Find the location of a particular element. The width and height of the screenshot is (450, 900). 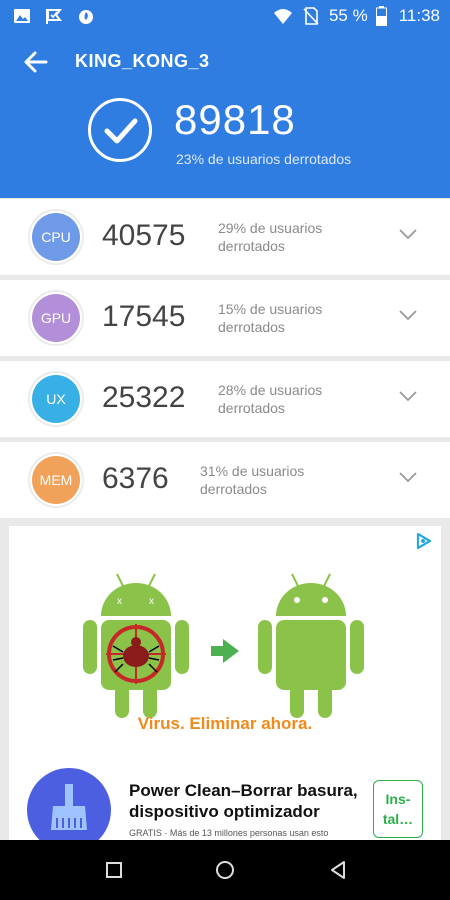

ux-badge: UX is located at coordinates (56, 399).